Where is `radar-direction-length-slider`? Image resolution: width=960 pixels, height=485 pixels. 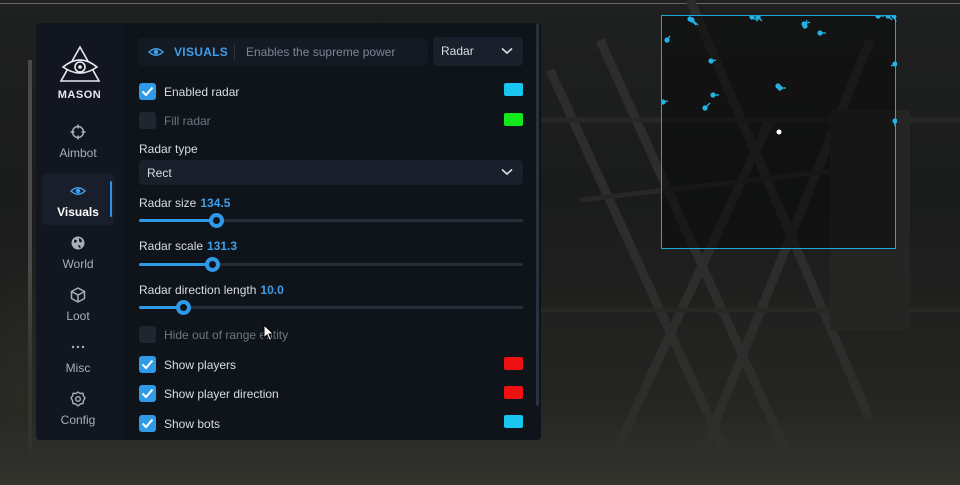
radar-direction-length-slider is located at coordinates (331, 307).